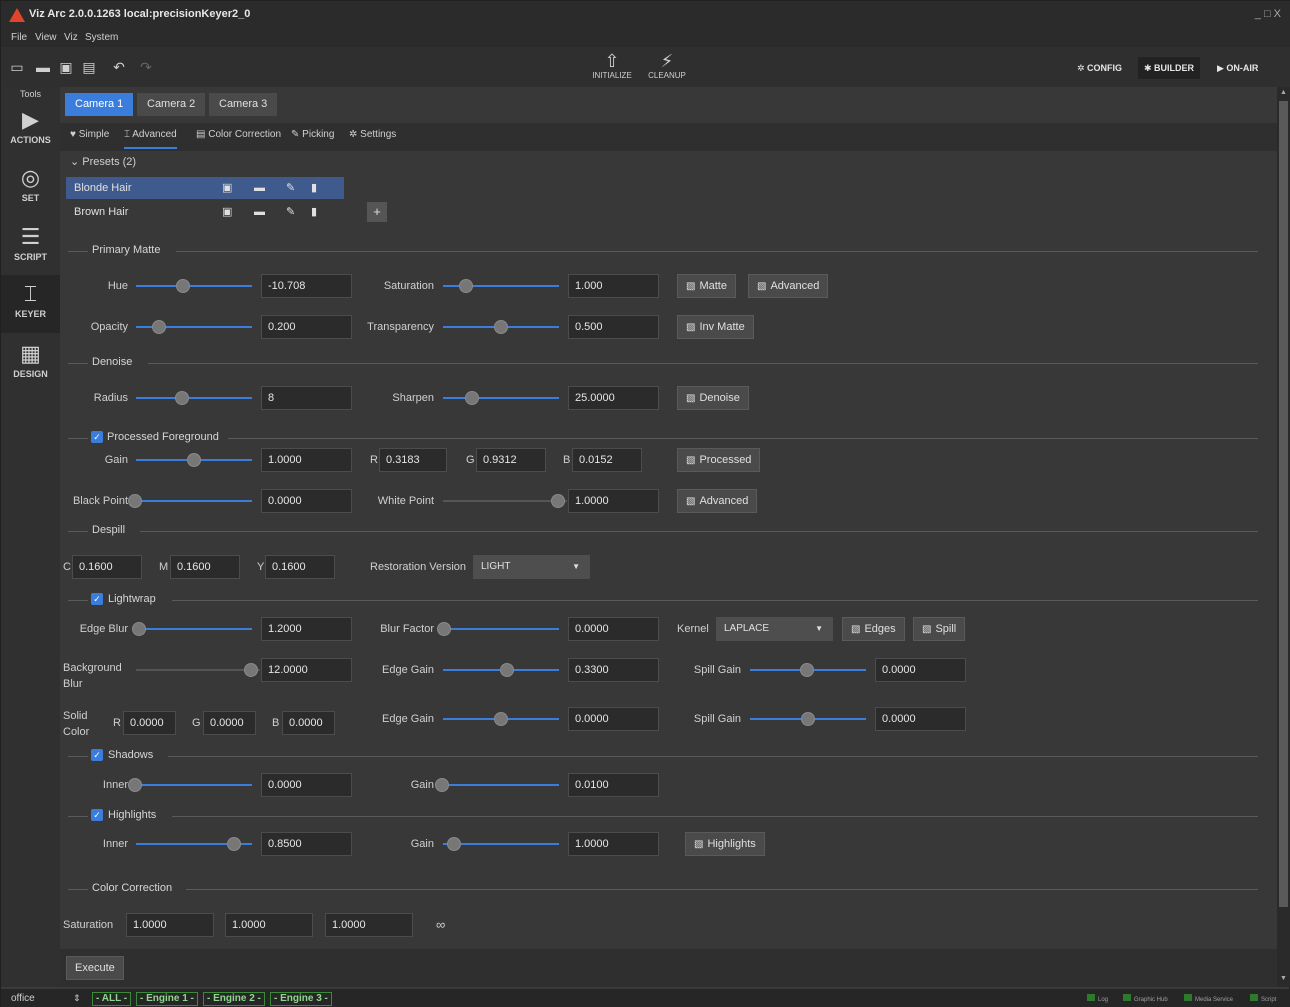  Describe the element at coordinates (171, 104) in the screenshot. I see `tab-camera-2: Camera 2` at that location.